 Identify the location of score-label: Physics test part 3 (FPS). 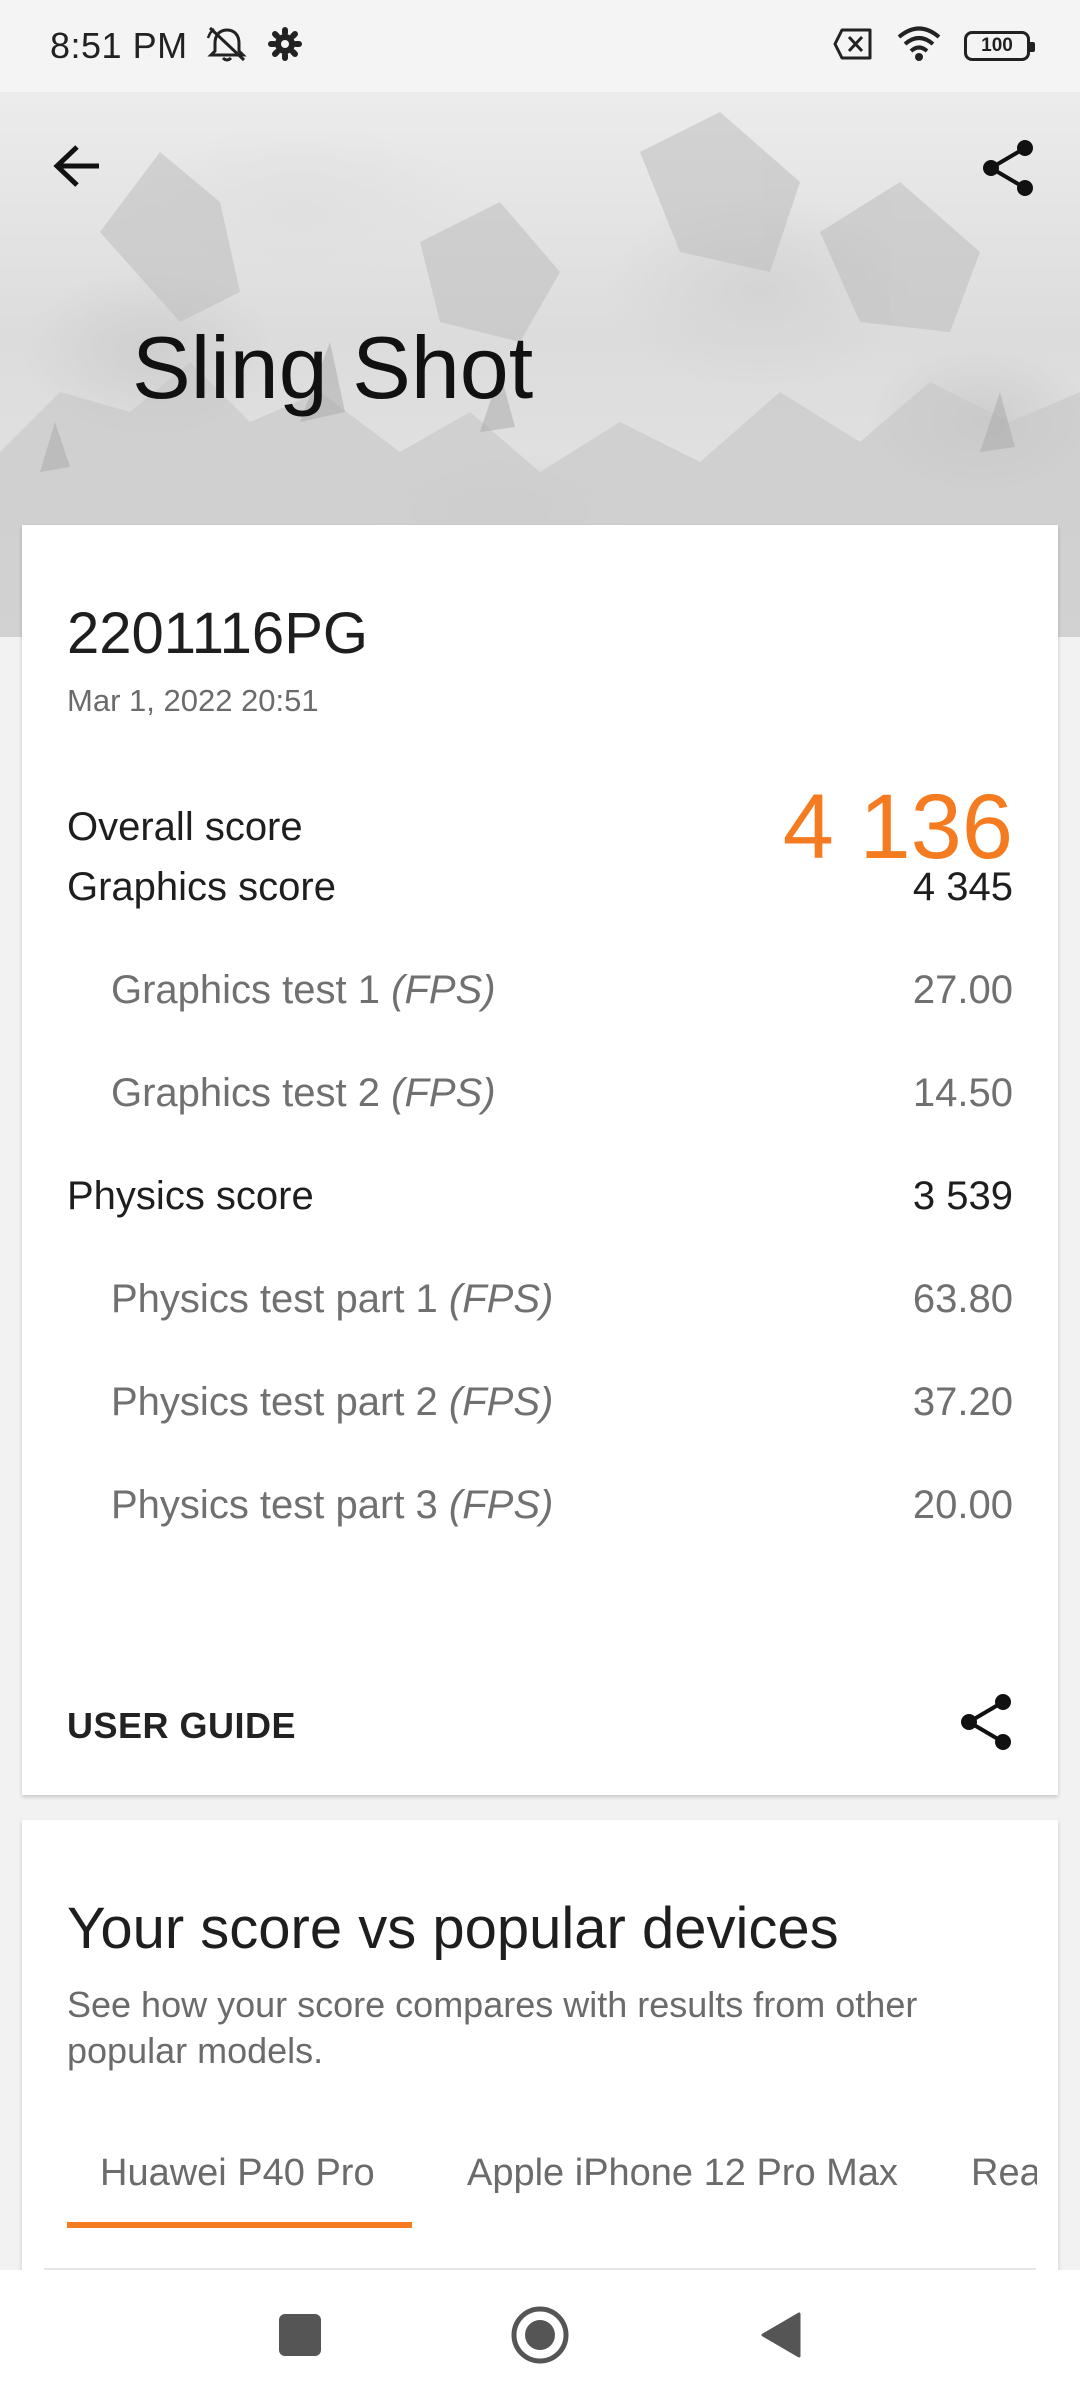
(310, 1505).